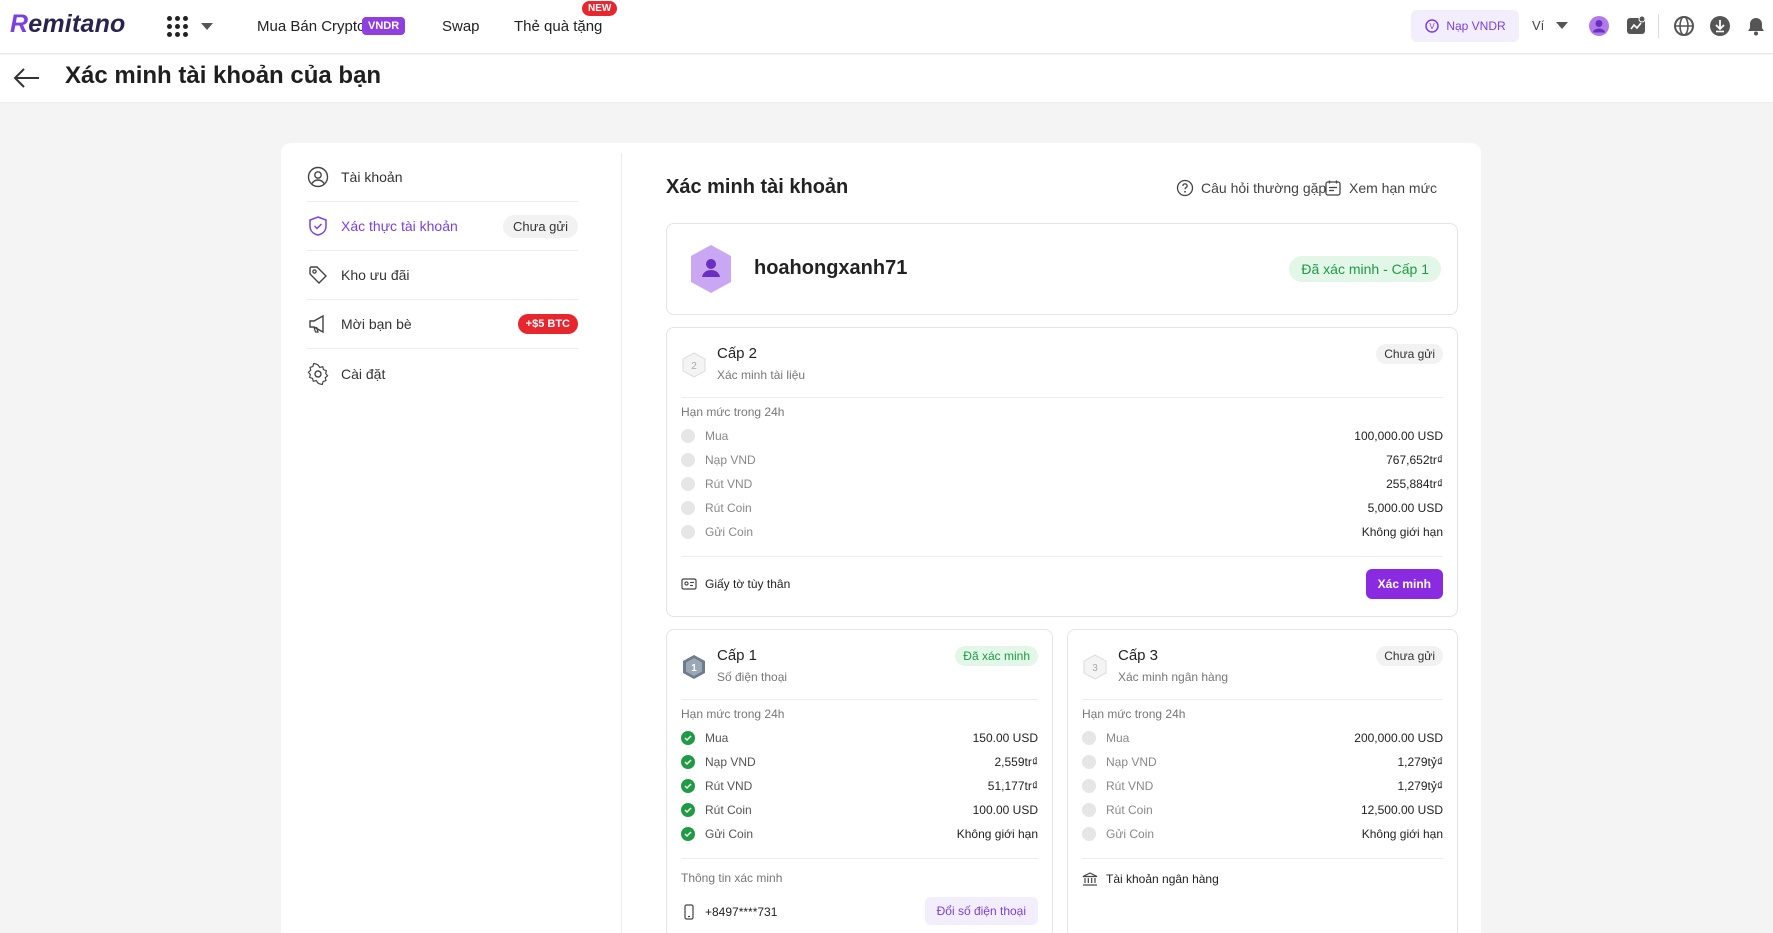 The image size is (1773, 933). What do you see at coordinates (207, 26) in the screenshot?
I see `chevron-down-icon` at bounding box center [207, 26].